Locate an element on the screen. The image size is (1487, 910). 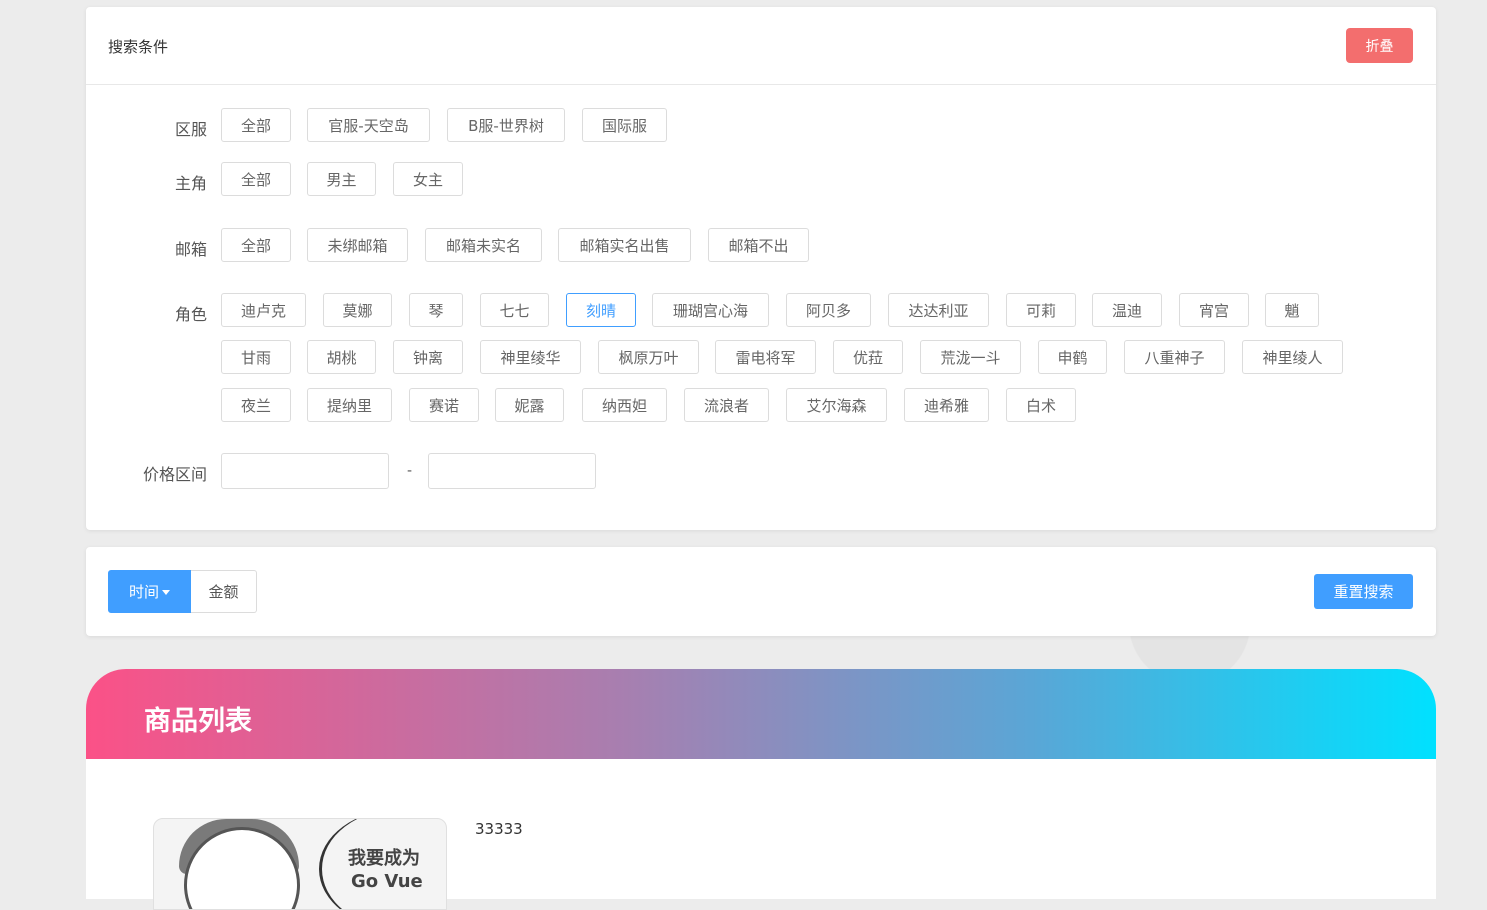
character-option: 莫娜 is located at coordinates (357, 310).